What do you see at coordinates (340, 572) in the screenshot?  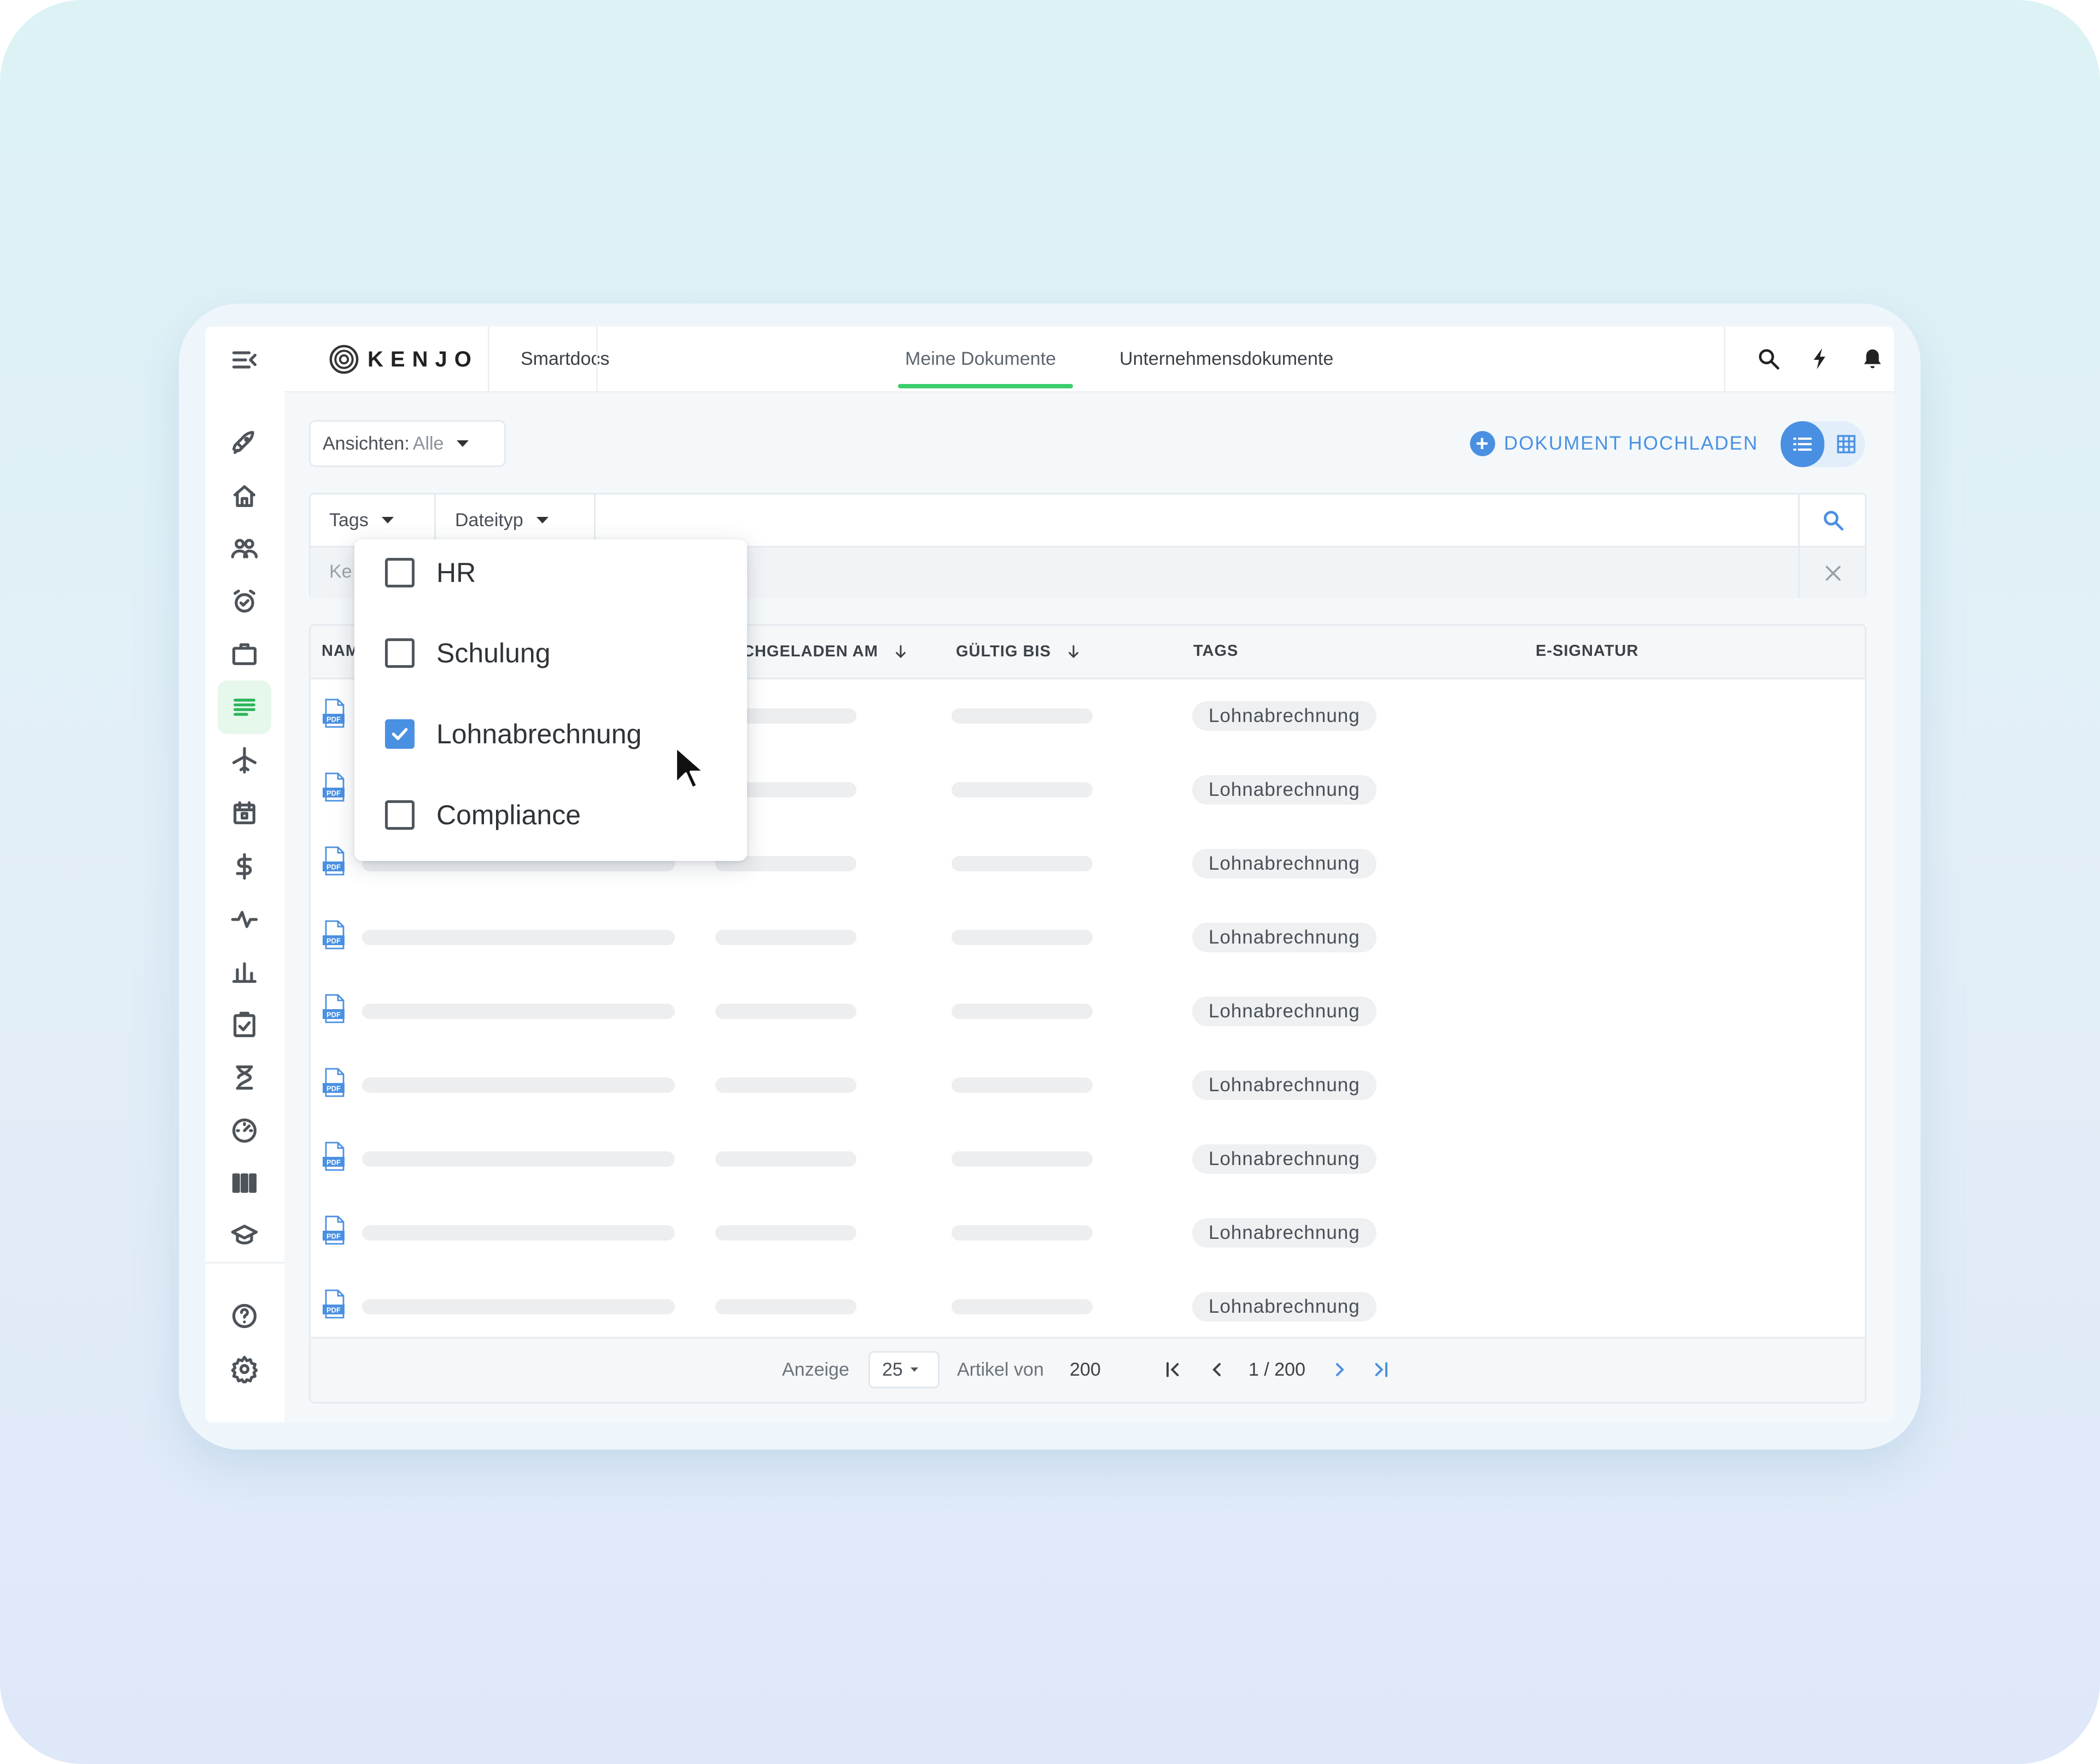 I see `keyword-input: Ke` at bounding box center [340, 572].